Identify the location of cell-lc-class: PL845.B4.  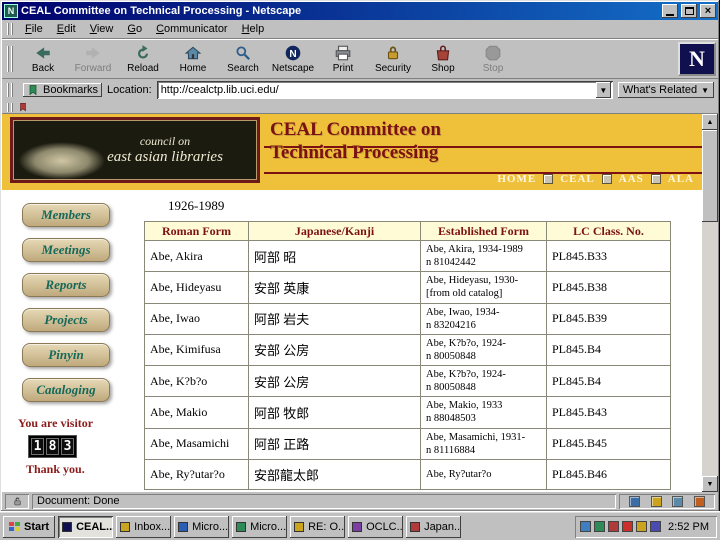
(608, 350).